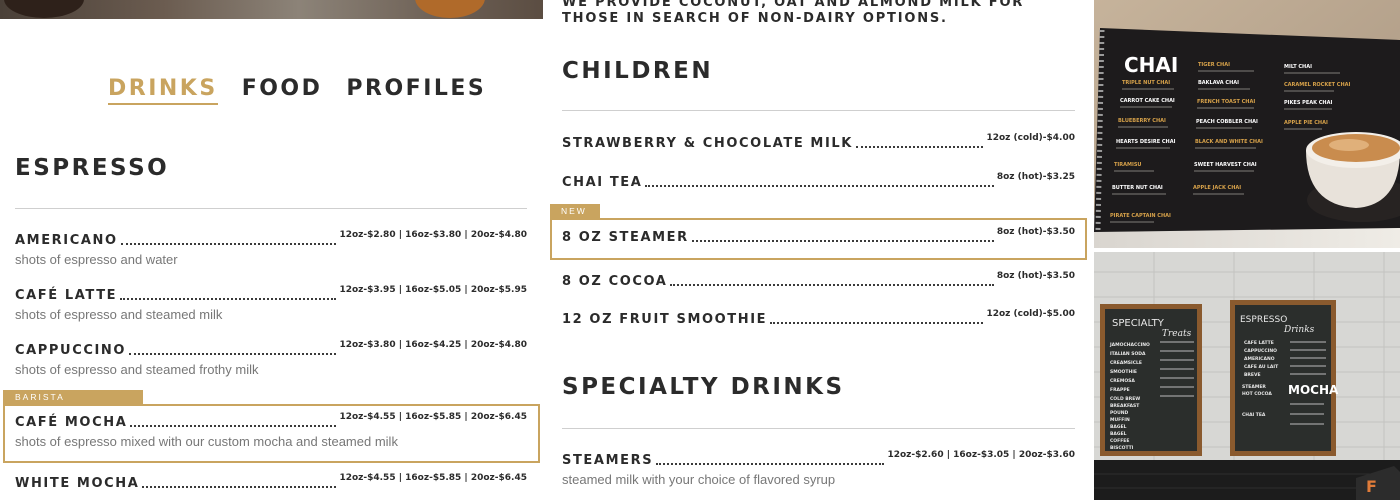 The image size is (1400, 500). Describe the element at coordinates (818, 280) in the screenshot. I see `menu-item: 8 OZ COCOA 8oz (hot)-$3.50` at that location.